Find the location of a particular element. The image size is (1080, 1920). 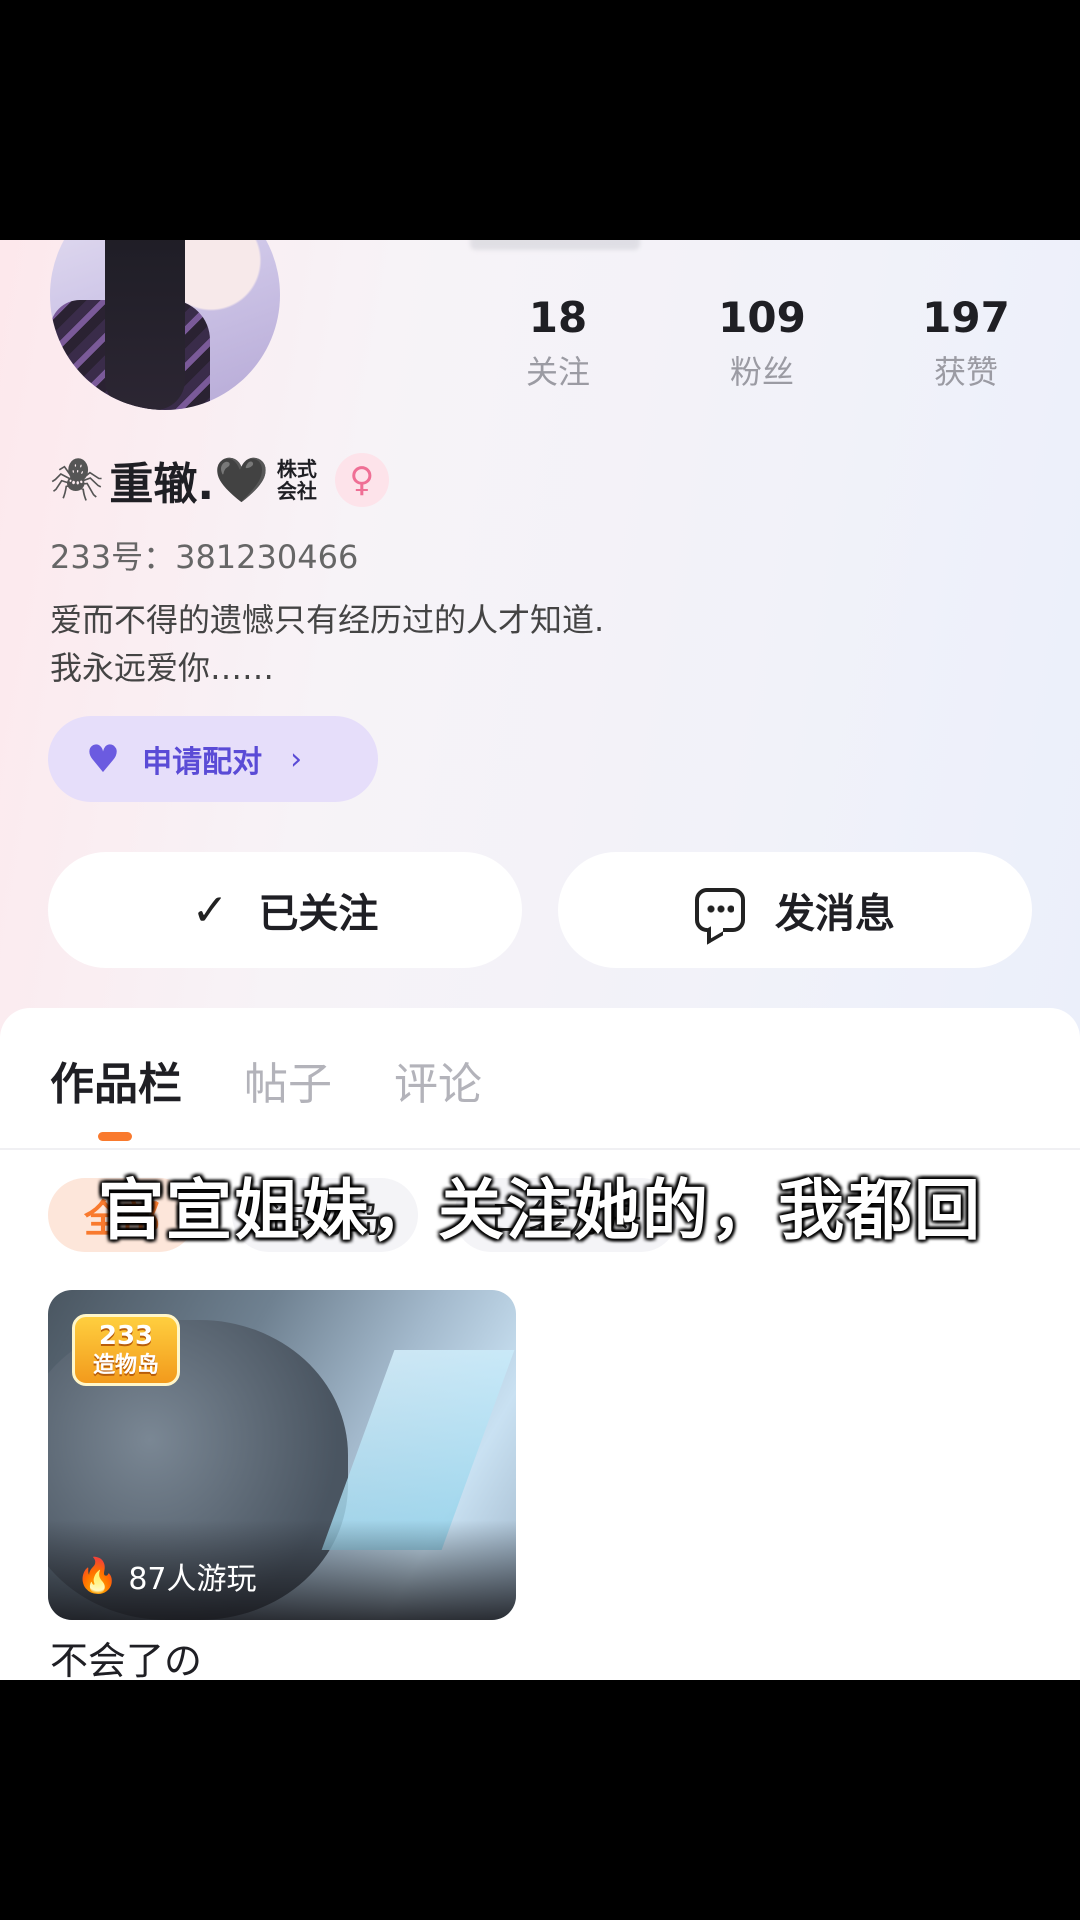

company-tag: 株式 会社 is located at coordinates (297, 480).